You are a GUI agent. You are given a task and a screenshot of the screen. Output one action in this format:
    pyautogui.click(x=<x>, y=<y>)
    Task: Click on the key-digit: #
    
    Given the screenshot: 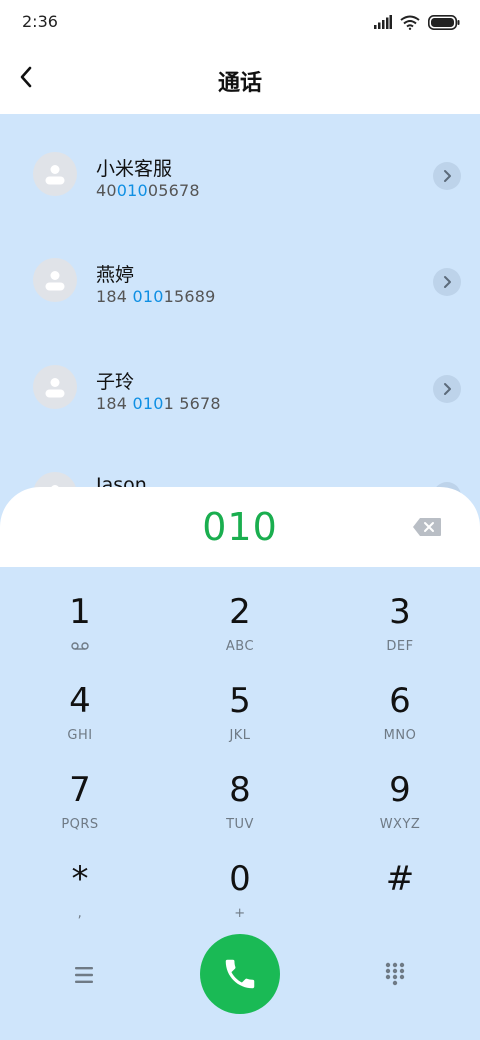 What is the action you would take?
    pyautogui.click(x=400, y=879)
    